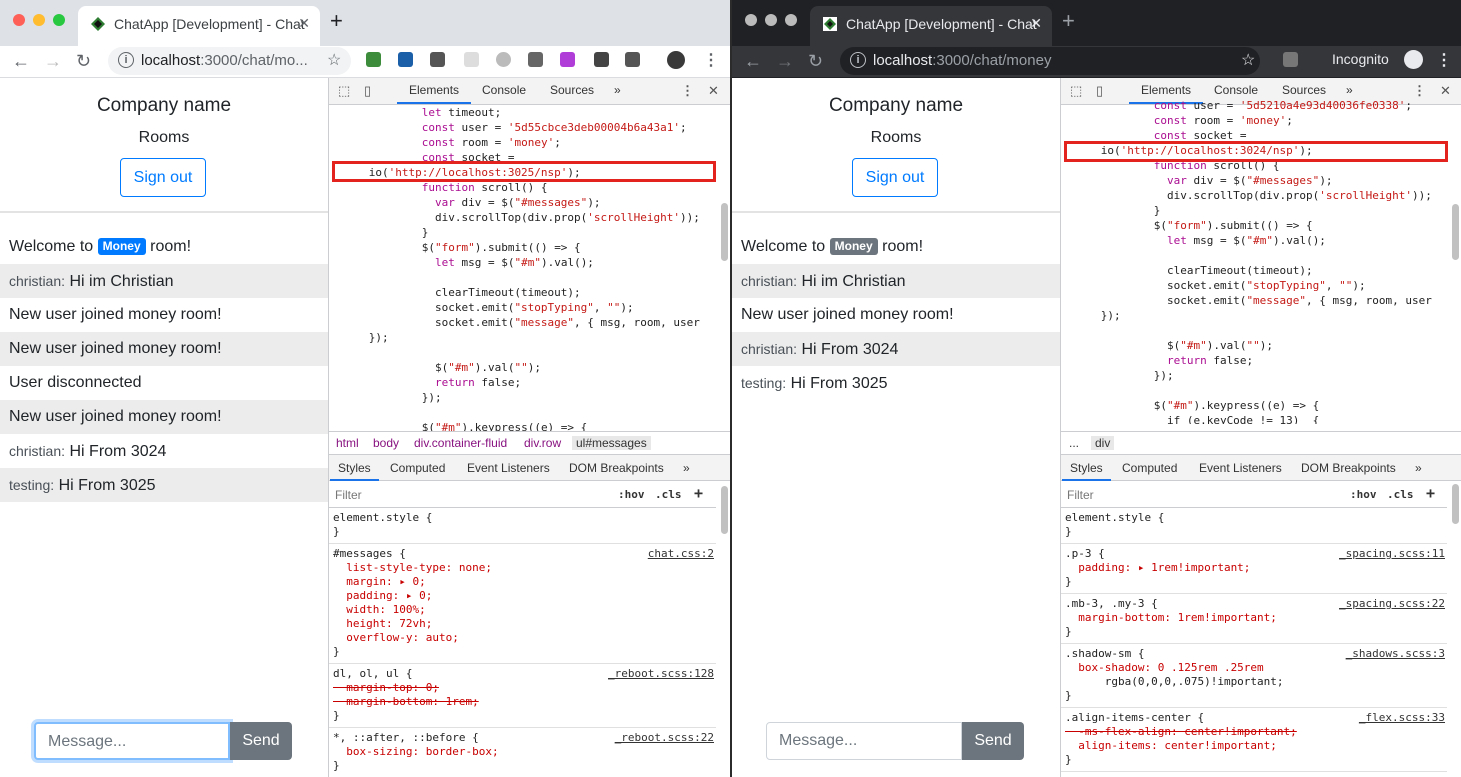 This screenshot has width=1461, height=777. Describe the element at coordinates (1254, 518) in the screenshot. I see `css-declaration: element.style {` at that location.